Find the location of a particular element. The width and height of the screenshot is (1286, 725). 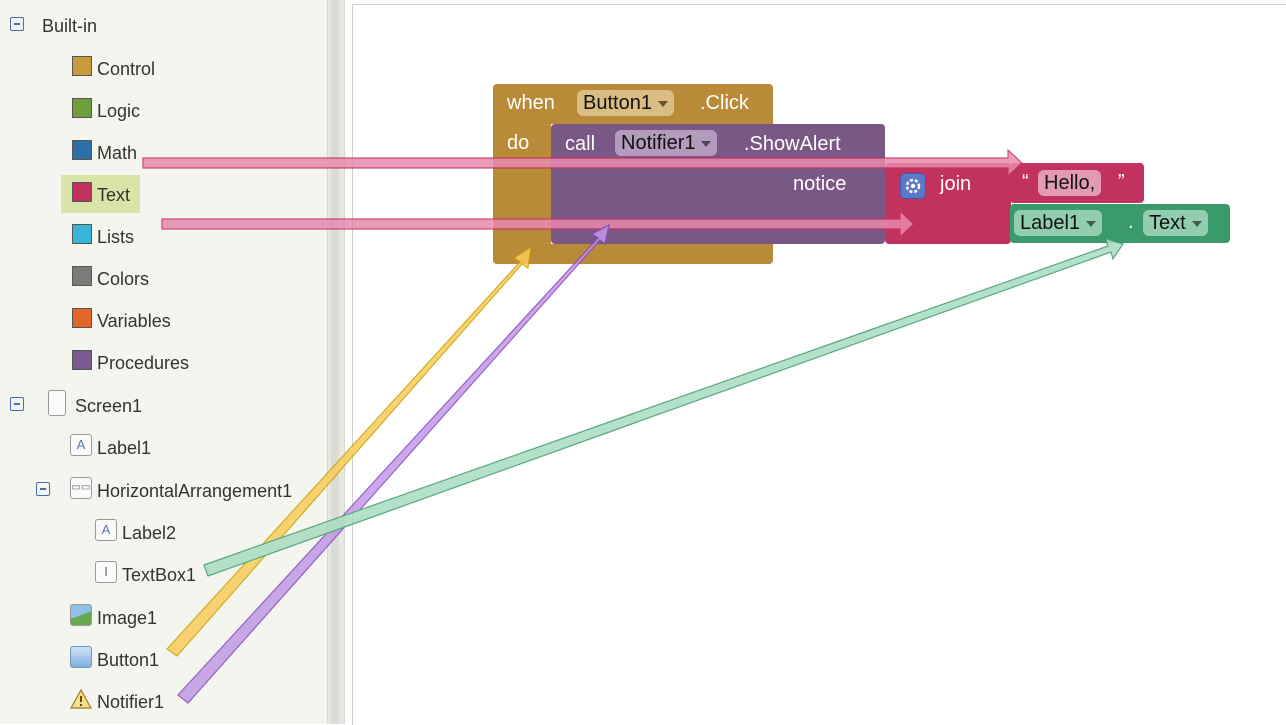

procedures-swatch-icon is located at coordinates (82, 360).